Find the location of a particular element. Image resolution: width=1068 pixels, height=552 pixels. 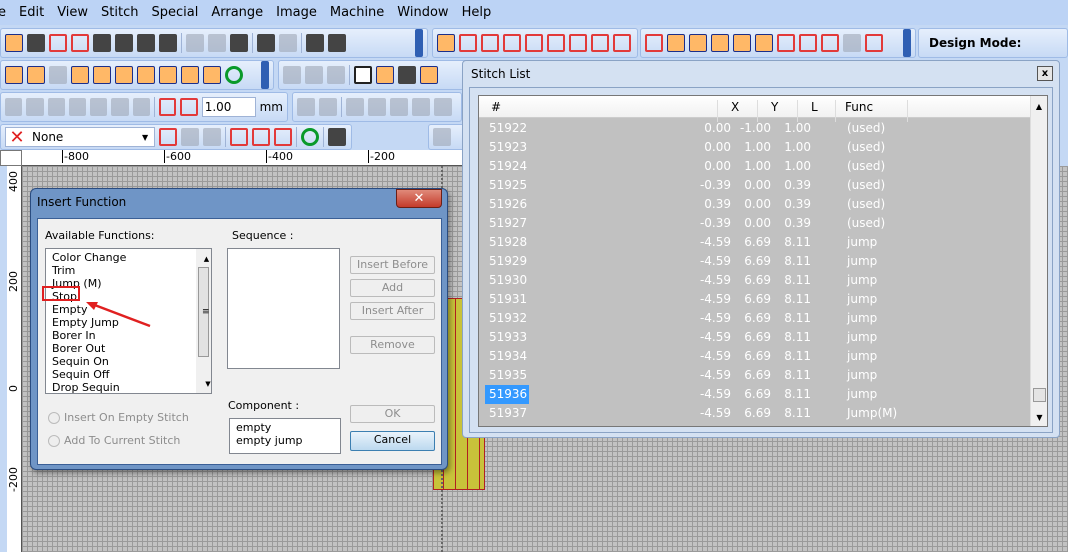

menu-item: Window is located at coordinates (422, 12).